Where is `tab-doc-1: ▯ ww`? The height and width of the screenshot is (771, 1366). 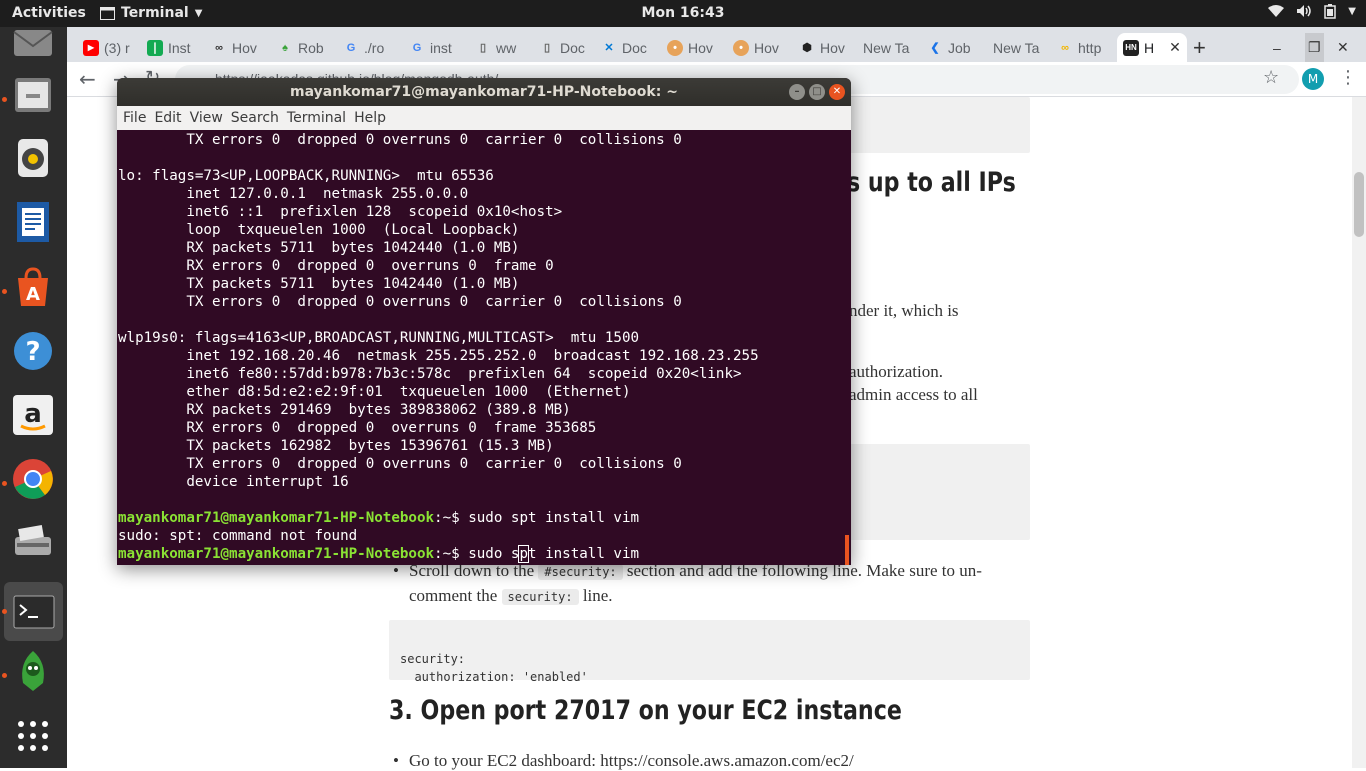
tab-doc-1: ▯ ww is located at coordinates (501, 47).